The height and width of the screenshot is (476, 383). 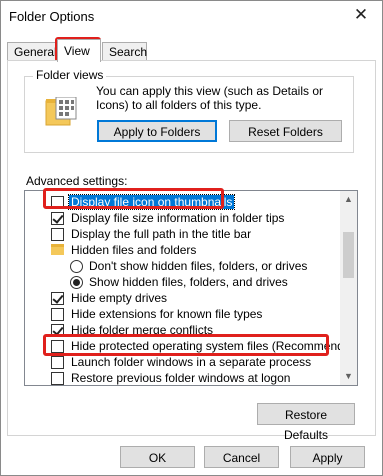 I want to click on setting-label: Show hidden files, folders, and drives, so click(x=188, y=282).